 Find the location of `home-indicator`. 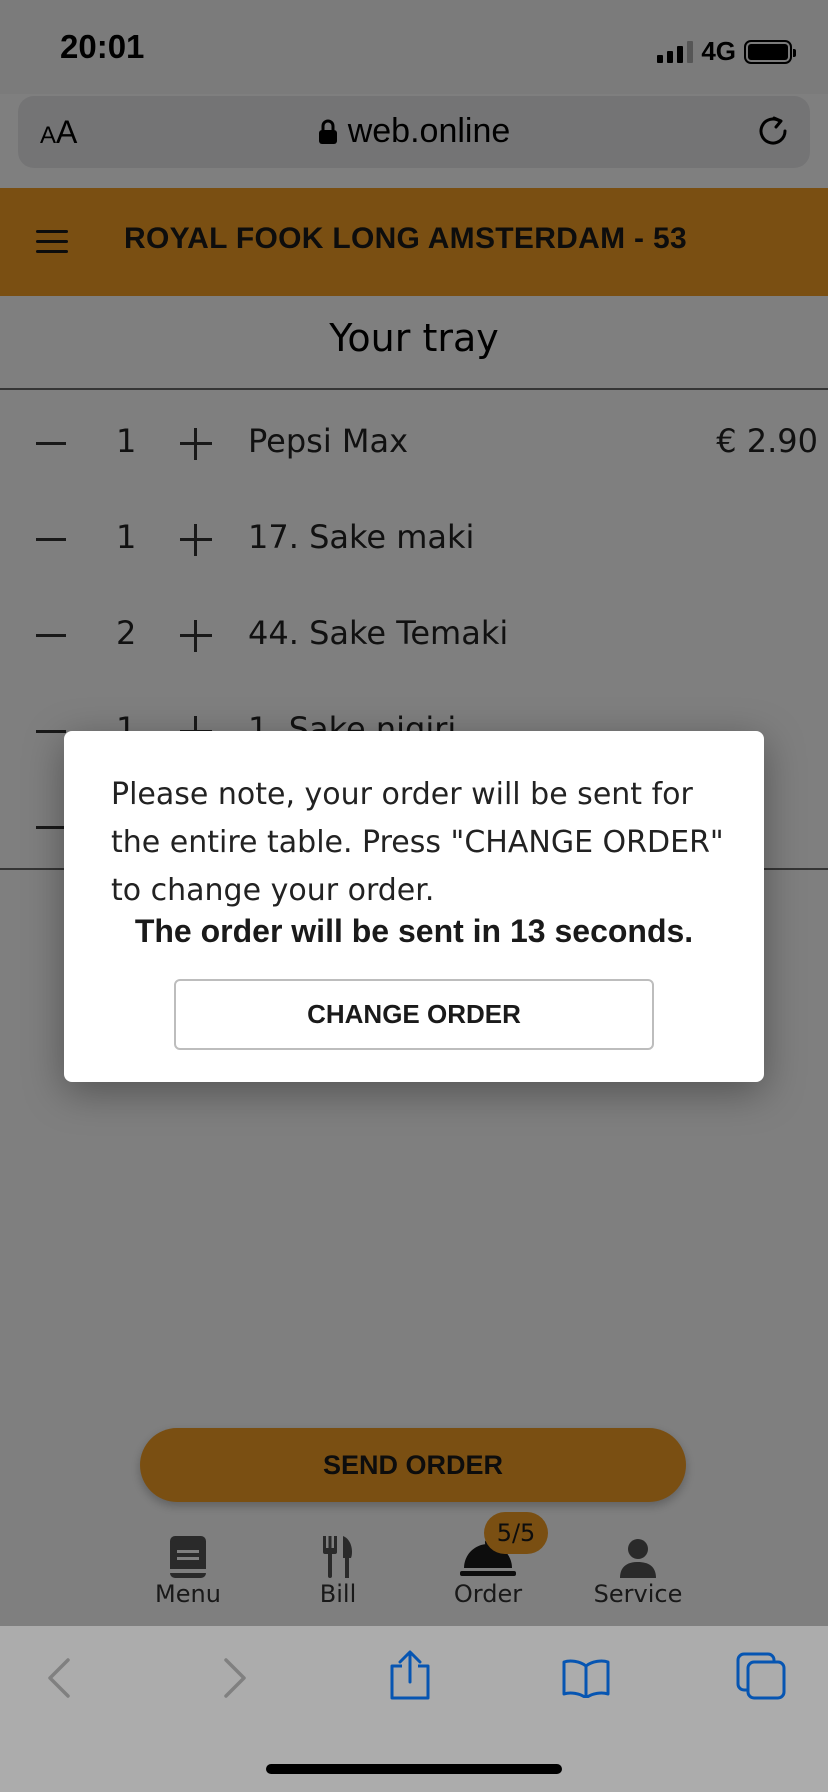

home-indicator is located at coordinates (414, 1769).